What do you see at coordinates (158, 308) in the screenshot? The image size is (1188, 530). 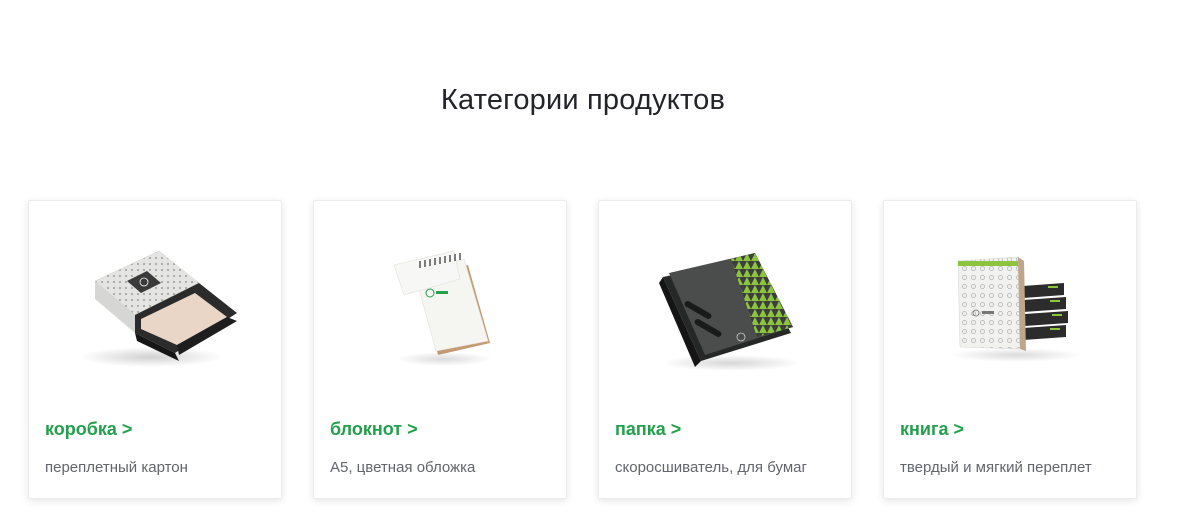 I see `box-image` at bounding box center [158, 308].